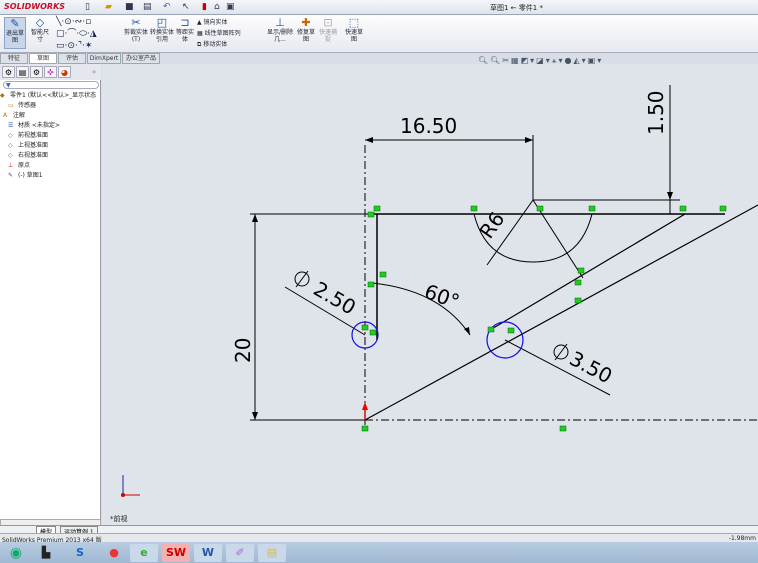  Describe the element at coordinates (240, 553) in the screenshot. I see `paint-icon: ✐` at that location.